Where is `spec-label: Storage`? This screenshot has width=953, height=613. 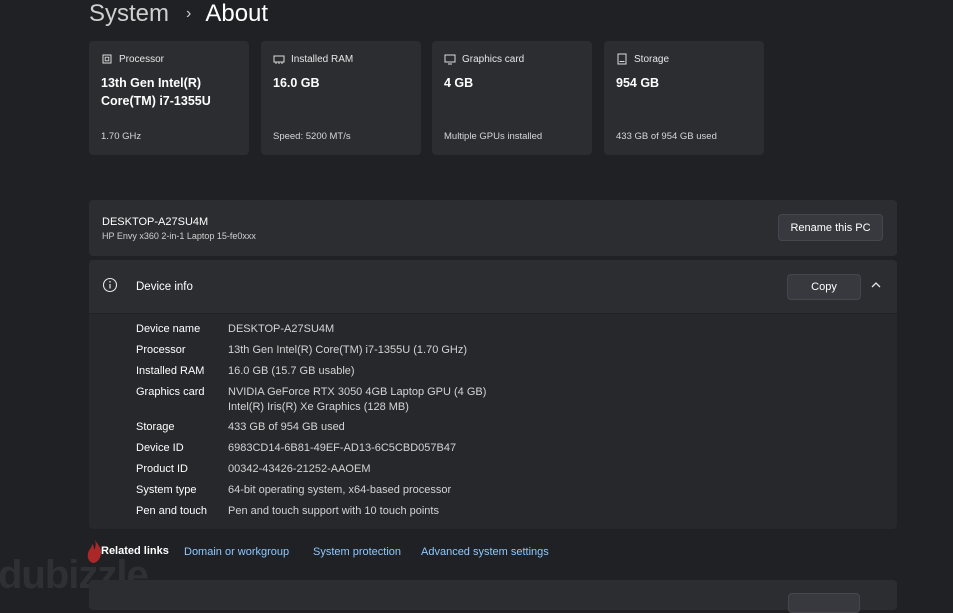
spec-label: Storage is located at coordinates (652, 59).